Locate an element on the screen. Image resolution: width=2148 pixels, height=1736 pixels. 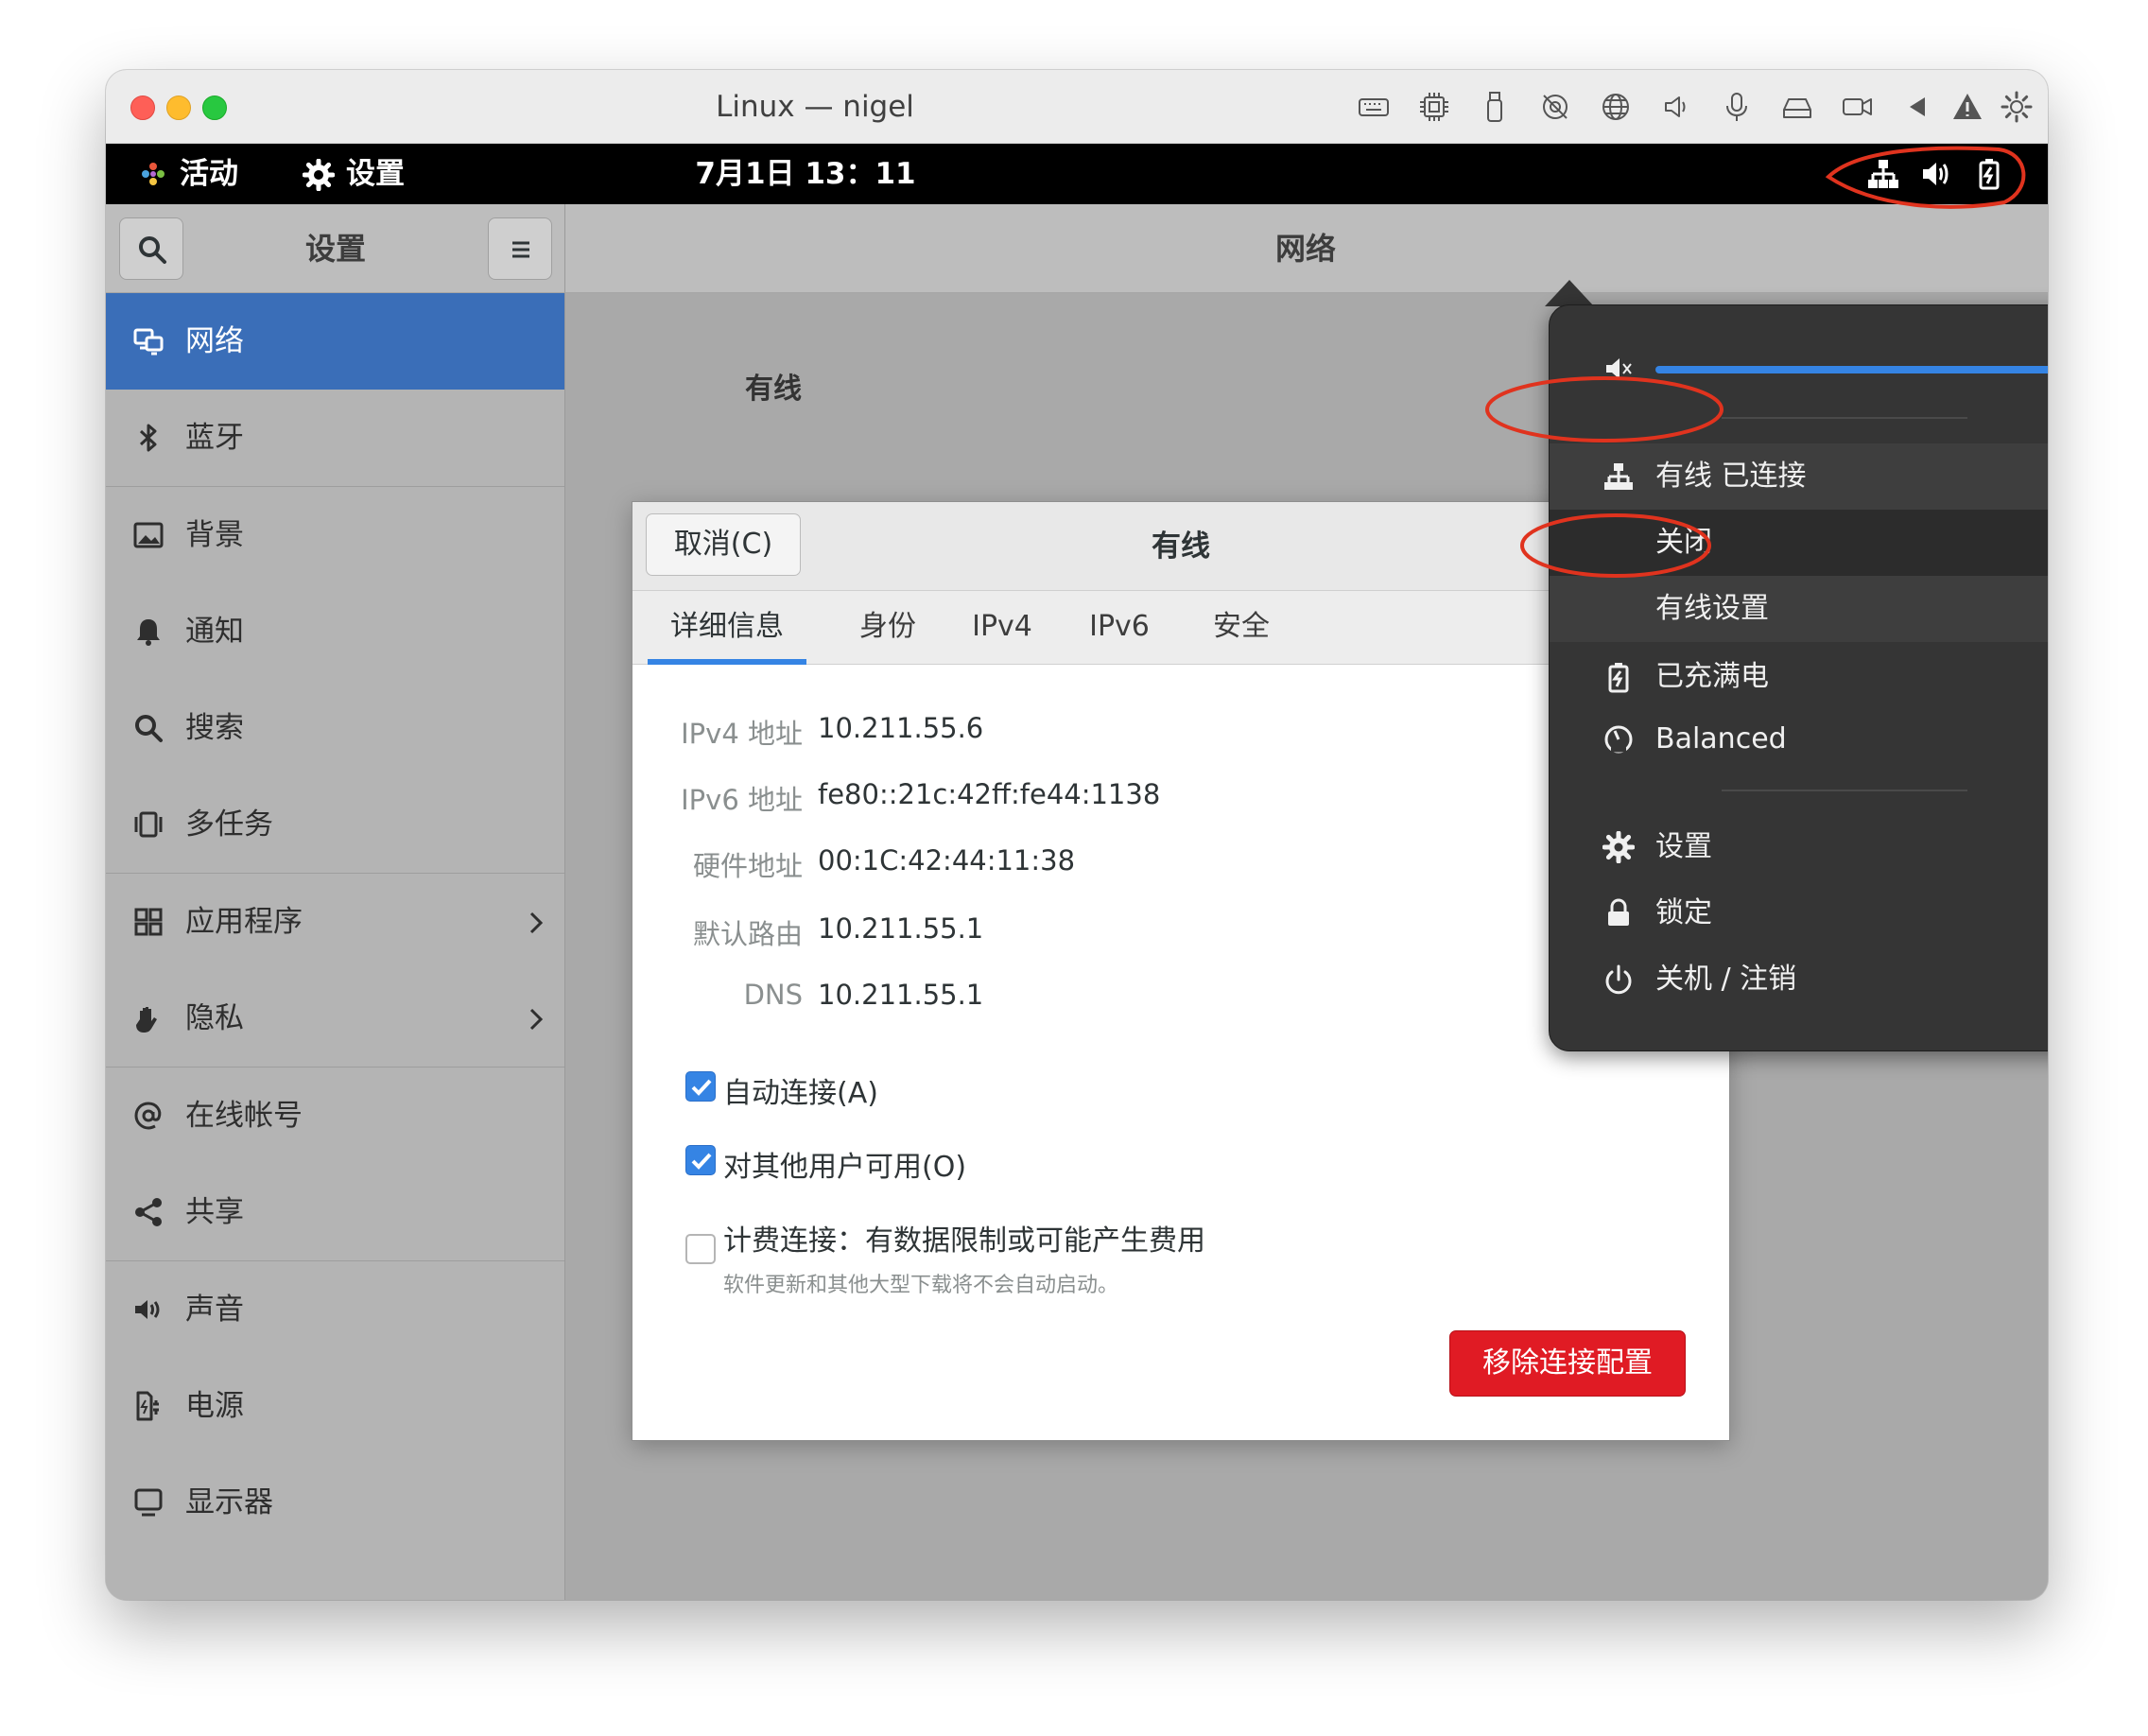
sidebar-item-search: 搜索 is located at coordinates (335, 728).